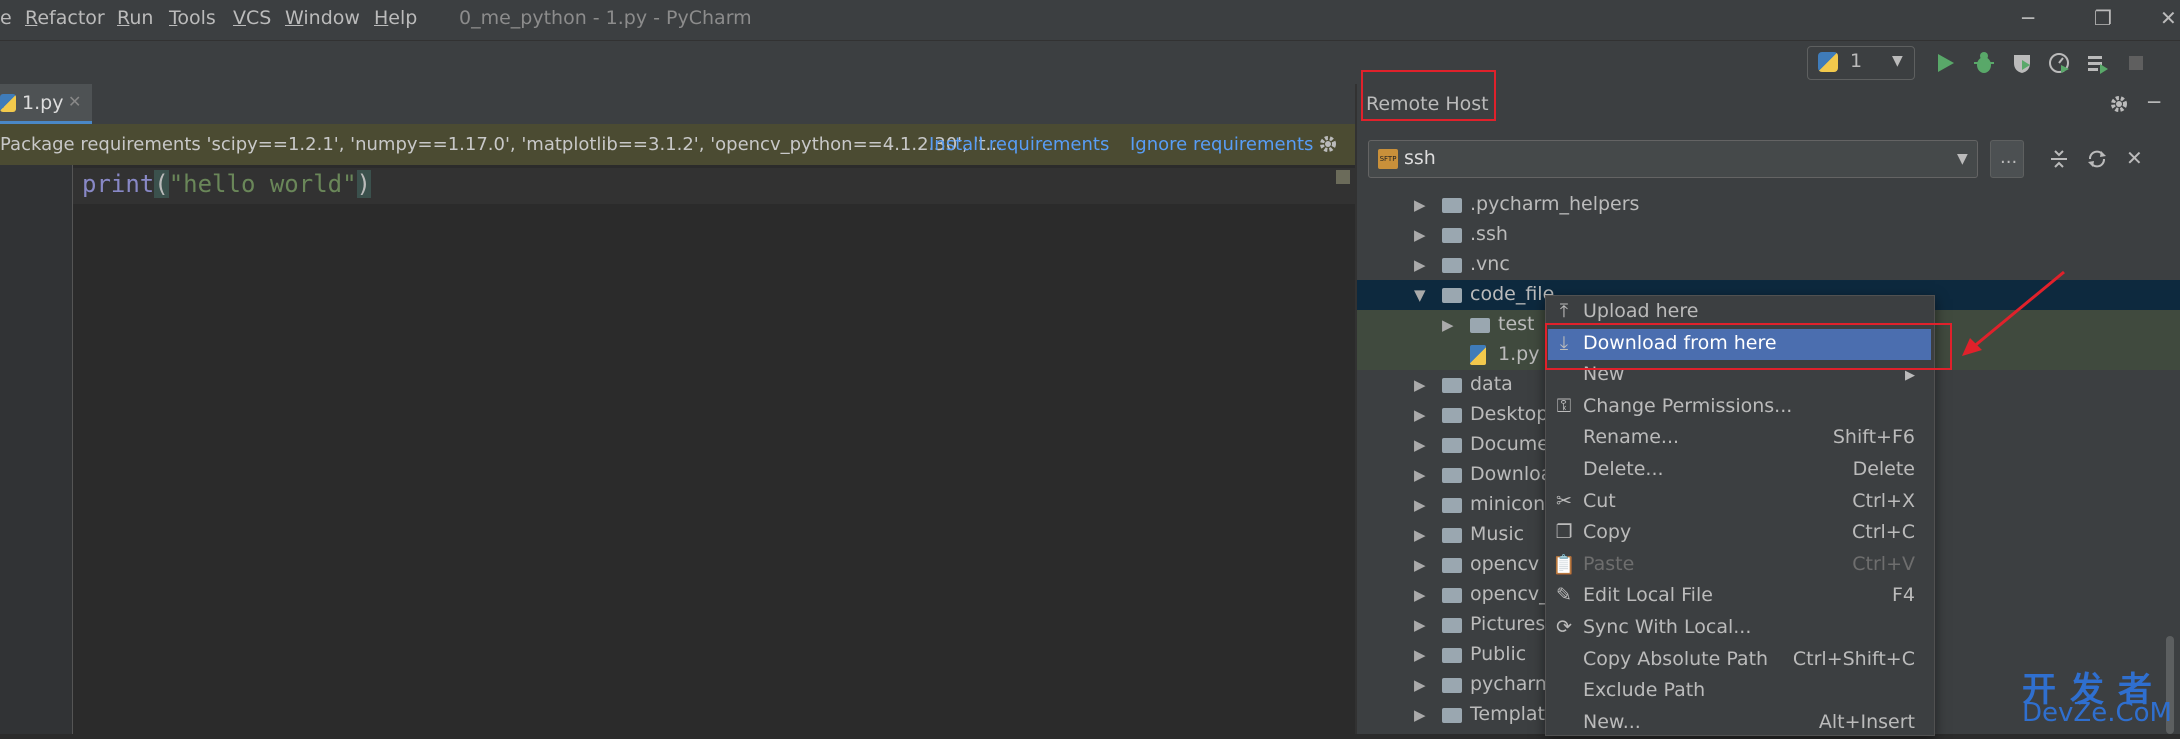  What do you see at coordinates (1739, 533) in the screenshot?
I see `context-menu-item: ❐ Copy Ctrl+C` at bounding box center [1739, 533].